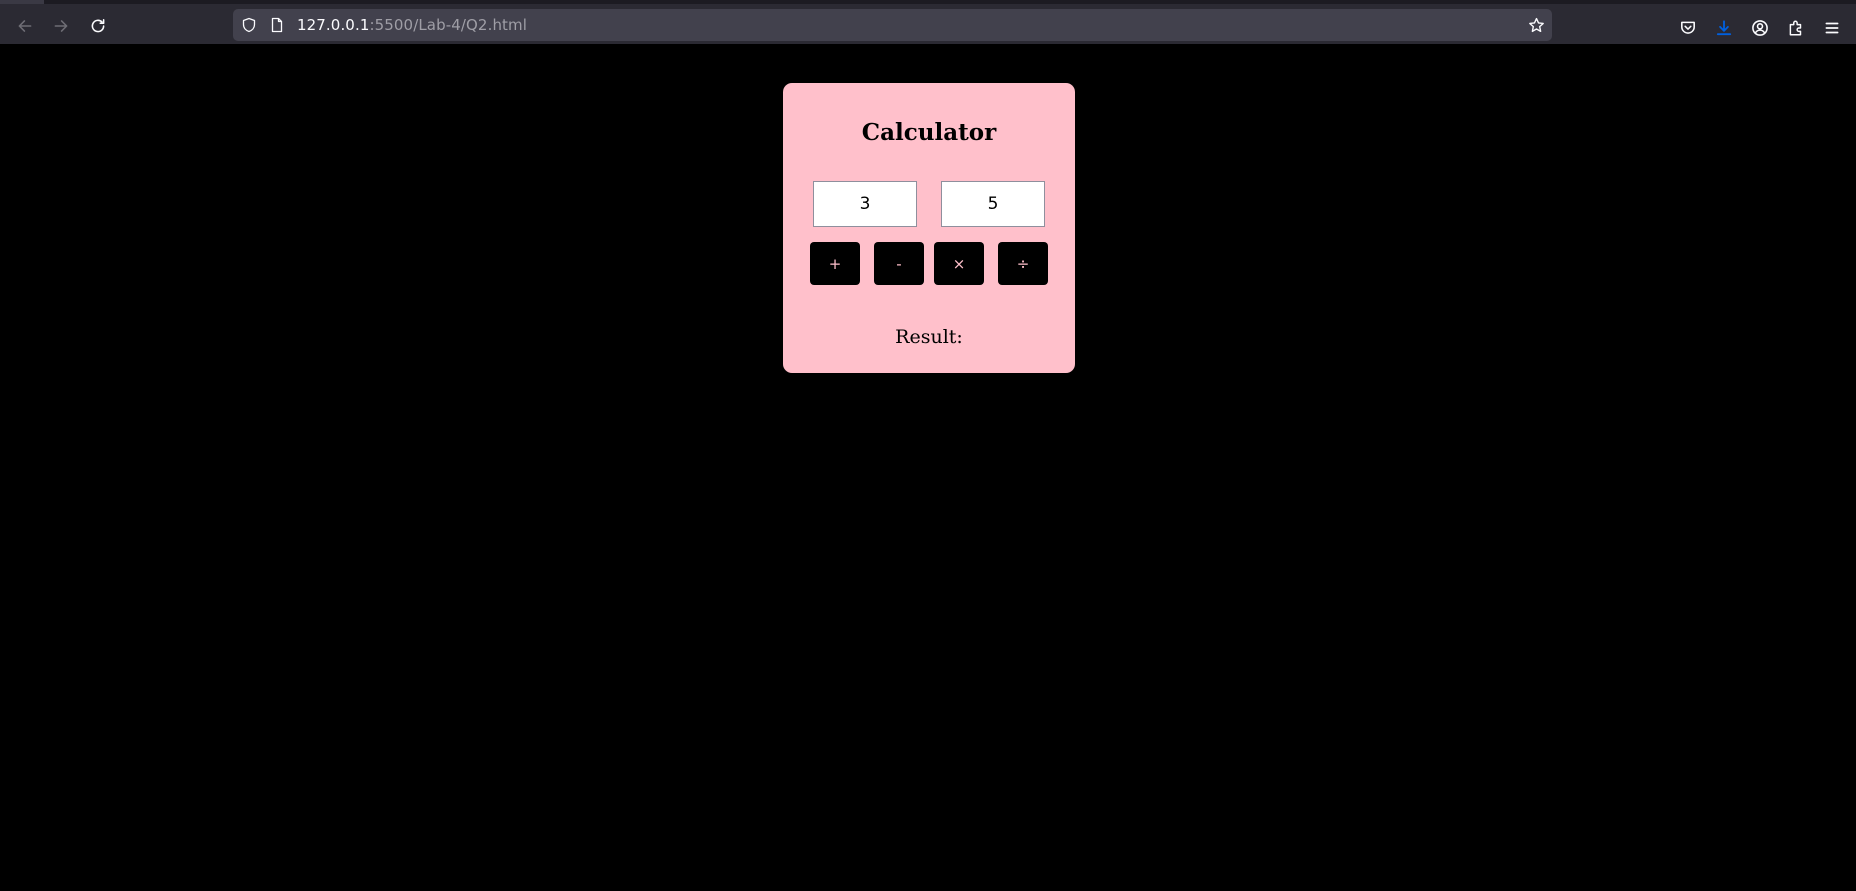  Describe the element at coordinates (1023, 263) in the screenshot. I see `divide-button: ÷` at that location.